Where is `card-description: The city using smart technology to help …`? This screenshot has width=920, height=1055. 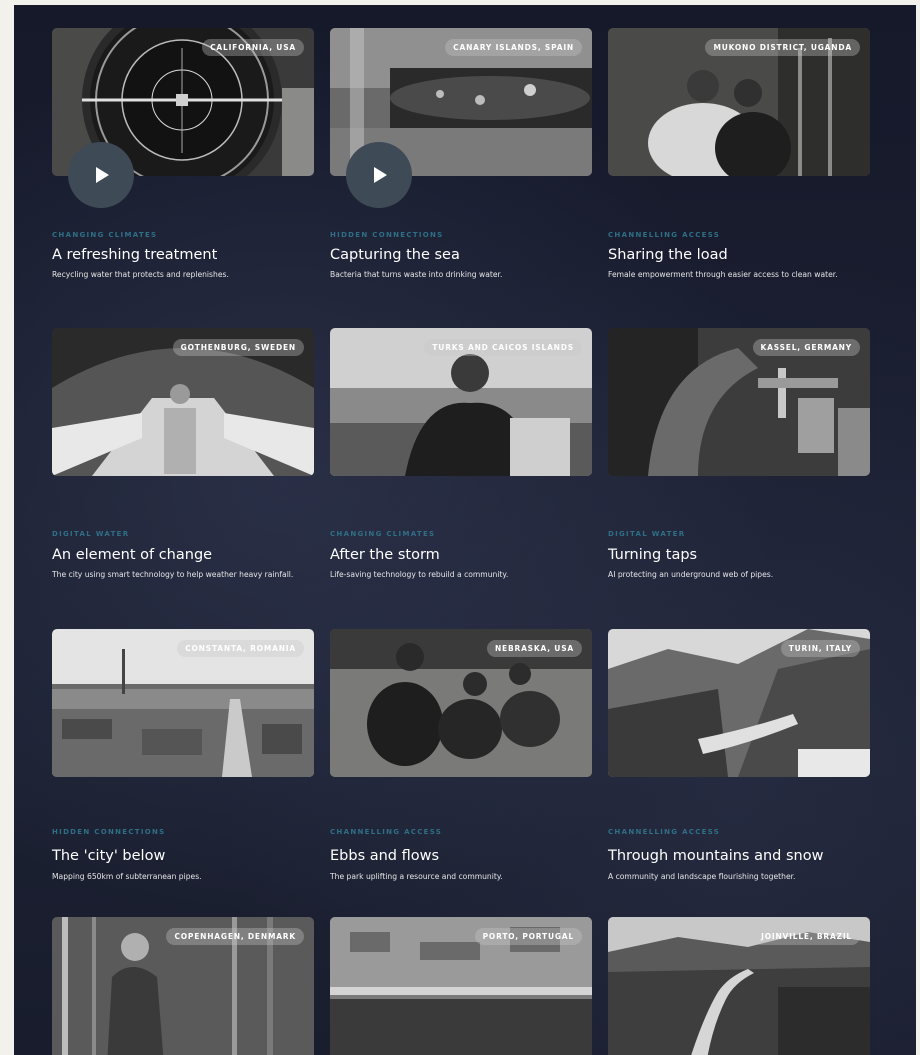 card-description: The city using smart technology to help … is located at coordinates (173, 574).